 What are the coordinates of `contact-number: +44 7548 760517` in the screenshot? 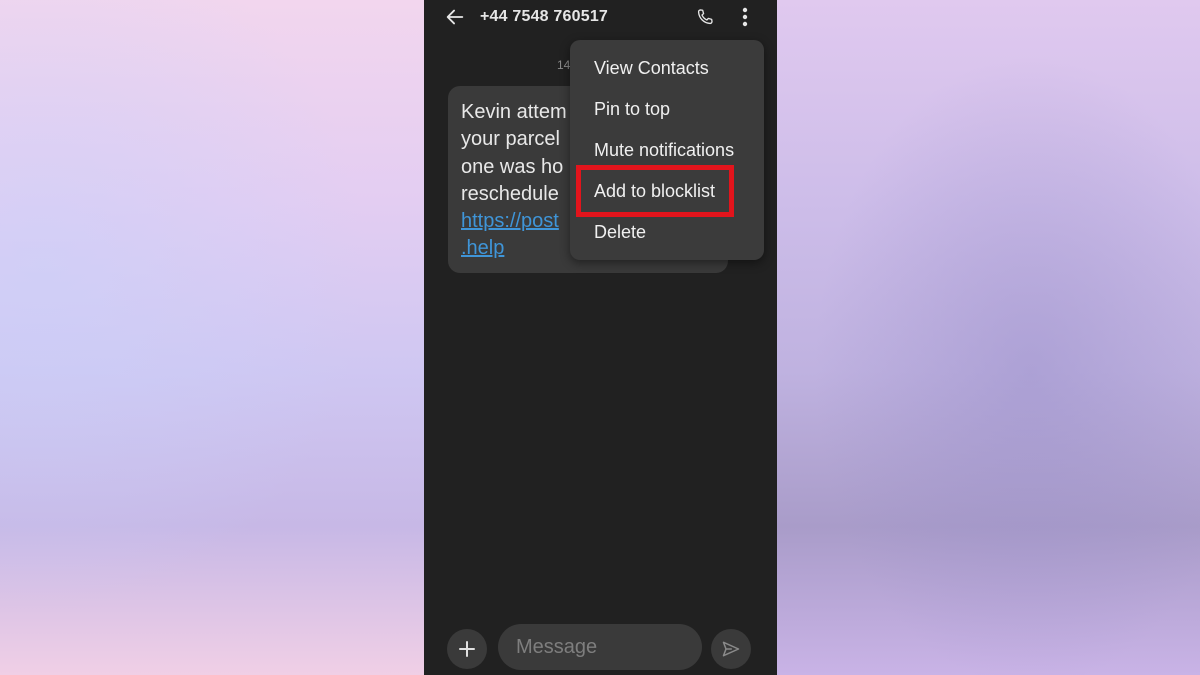 It's located at (544, 16).